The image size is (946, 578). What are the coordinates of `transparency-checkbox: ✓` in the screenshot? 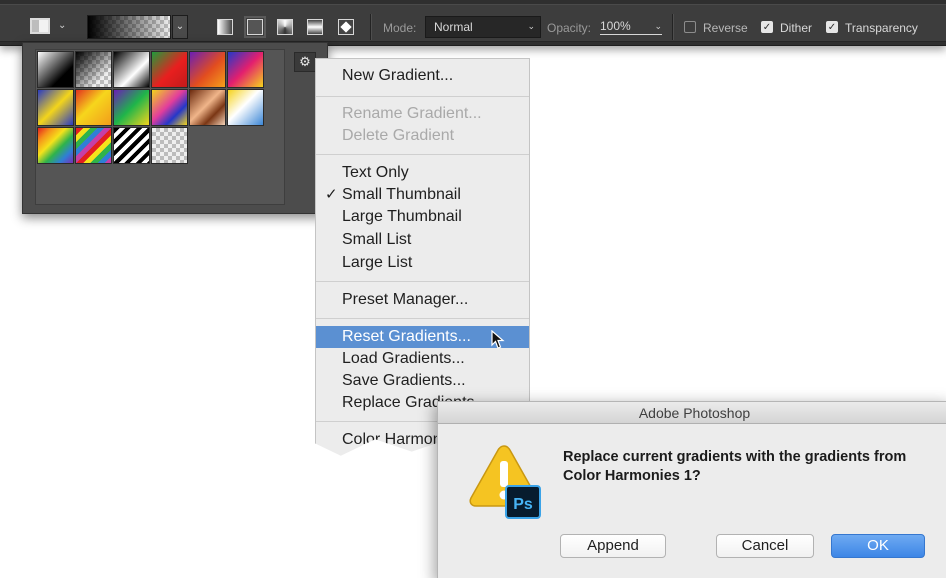 It's located at (832, 27).